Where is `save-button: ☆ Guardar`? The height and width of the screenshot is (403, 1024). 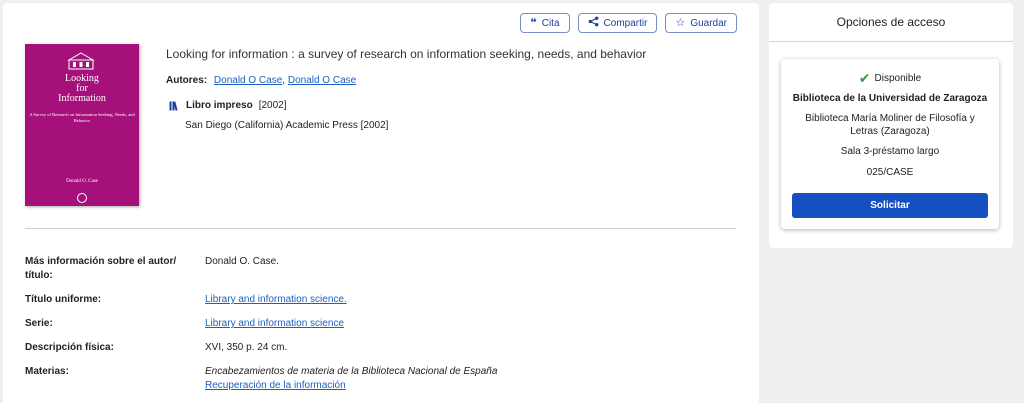
save-button: ☆ Guardar is located at coordinates (701, 23).